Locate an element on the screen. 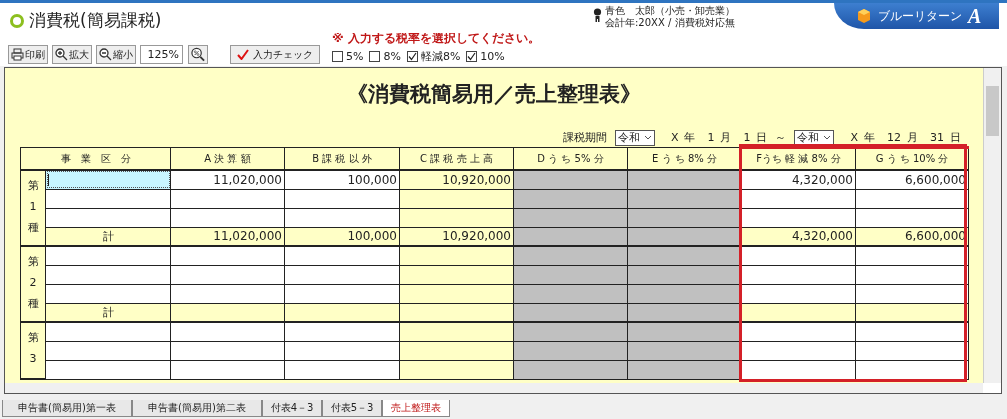 This screenshot has width=1007, height=419. sheet-tab: 申告書(簡易用)第二表 is located at coordinates (197, 408).